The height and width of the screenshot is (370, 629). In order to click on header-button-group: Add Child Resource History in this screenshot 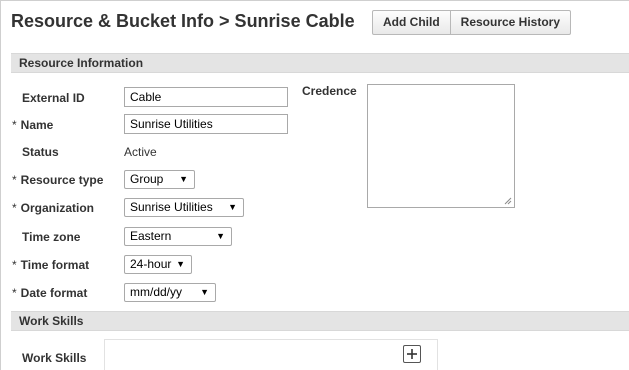, I will do `click(472, 22)`.